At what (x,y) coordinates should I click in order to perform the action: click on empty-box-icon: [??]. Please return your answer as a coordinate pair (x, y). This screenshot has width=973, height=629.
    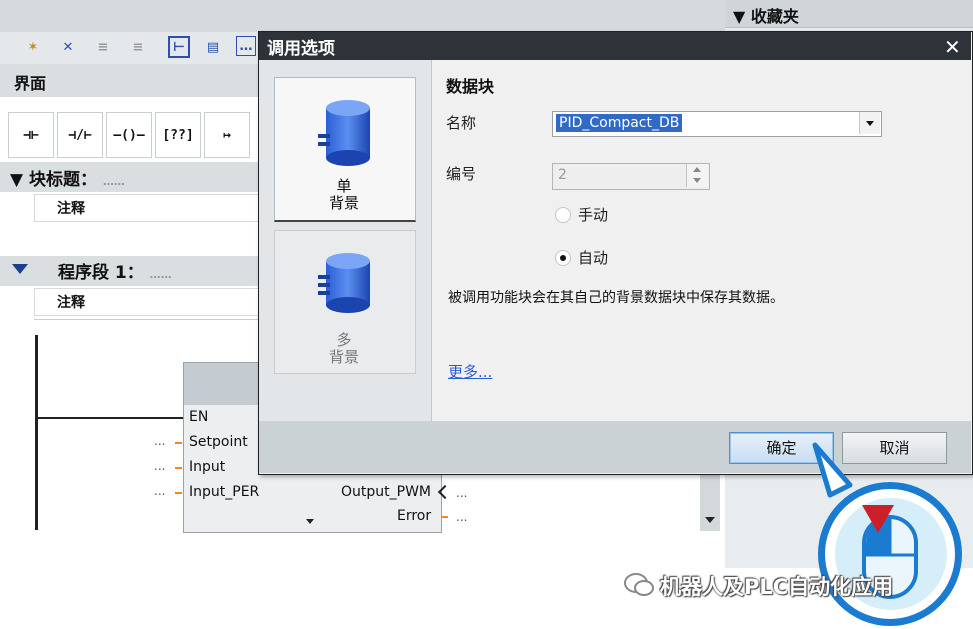
    Looking at the image, I should click on (178, 135).